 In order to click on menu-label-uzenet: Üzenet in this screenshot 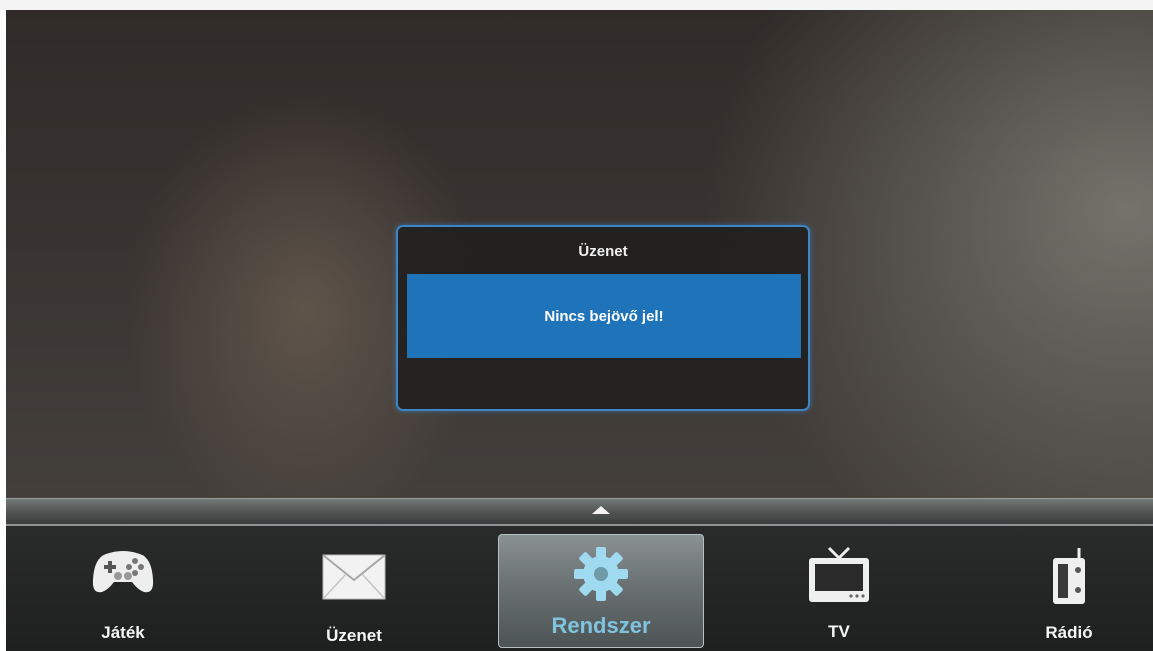, I will do `click(354, 635)`.